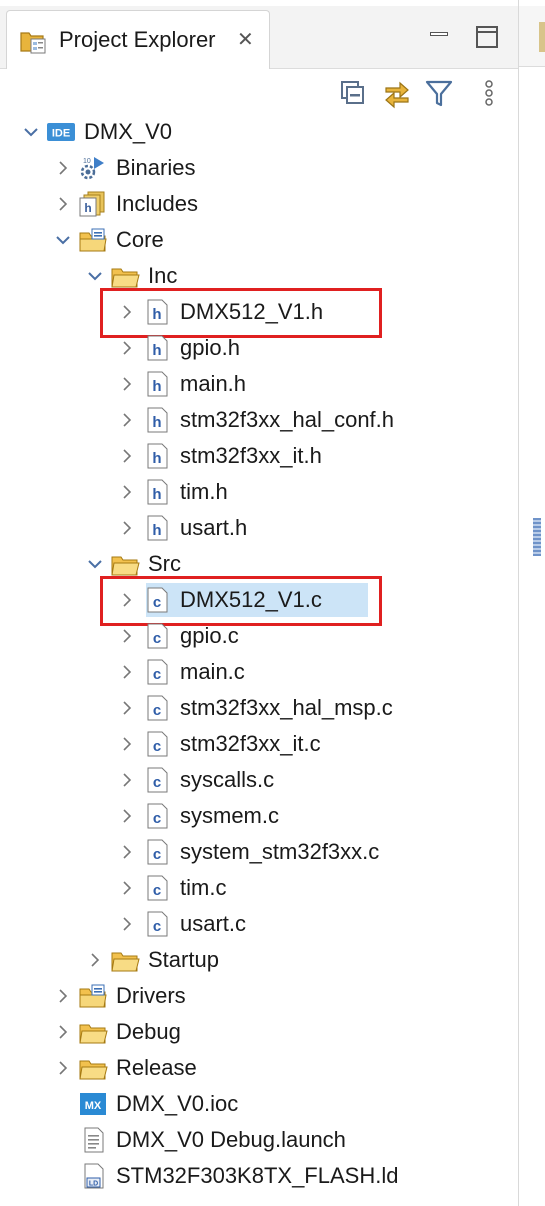 This screenshot has height=1206, width=545. I want to click on tree-item-label: STM32F303K8TX_FLASH.ld, so click(257, 1175).